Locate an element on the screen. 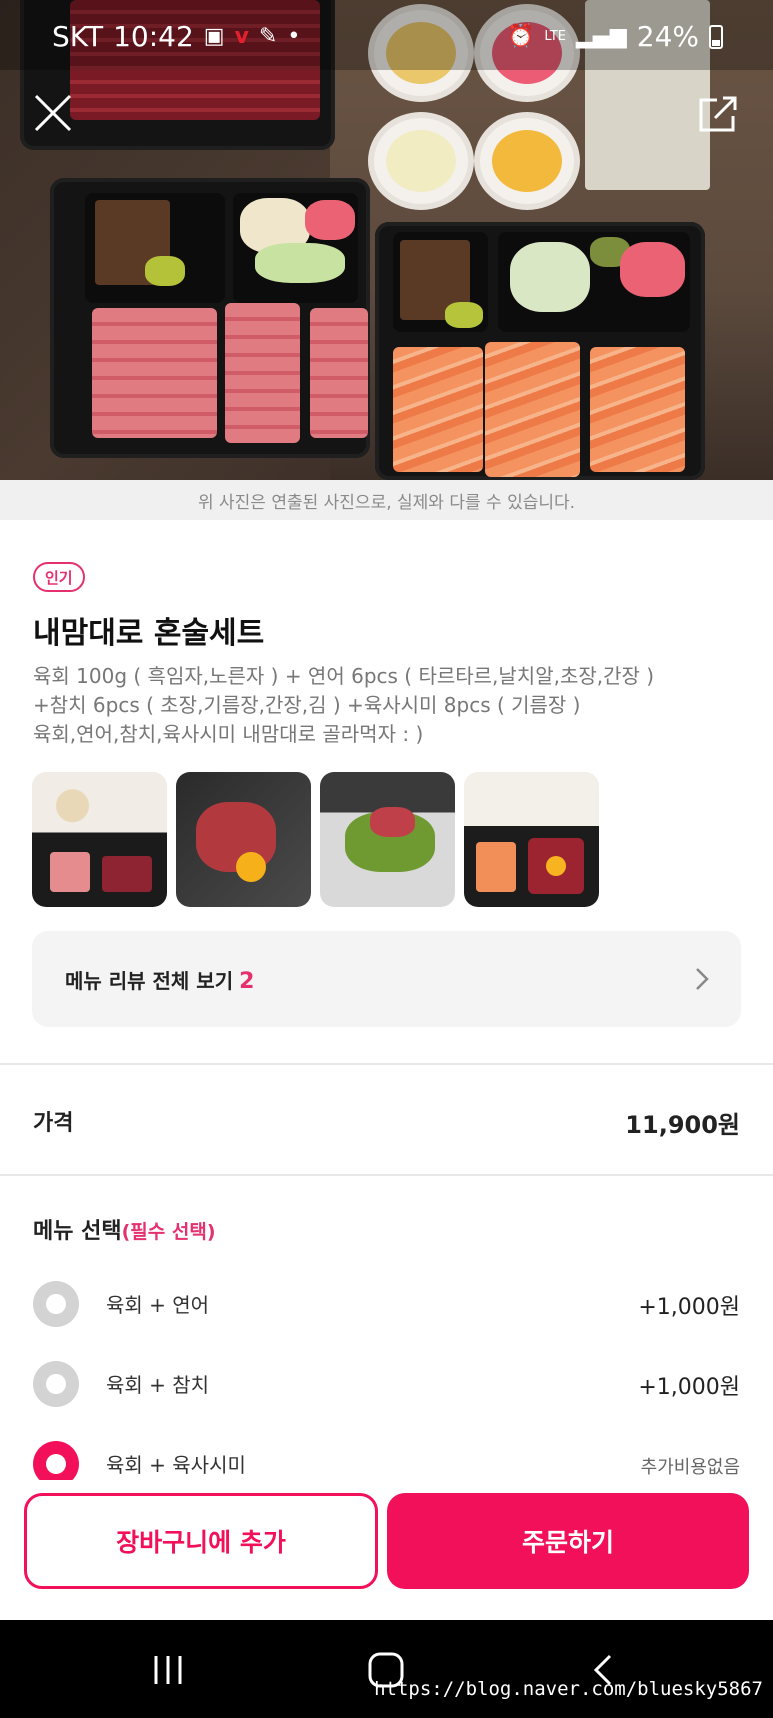  carrier-label: SKT is located at coordinates (78, 36).